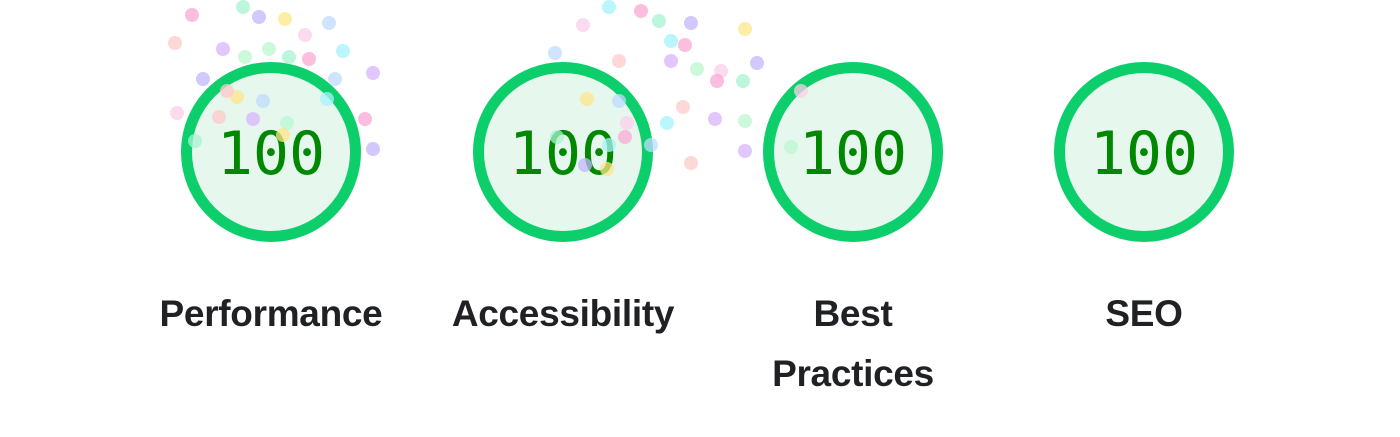 This screenshot has width=1400, height=437. Describe the element at coordinates (1144, 313) in the screenshot. I see `gauge-label: SEO` at that location.